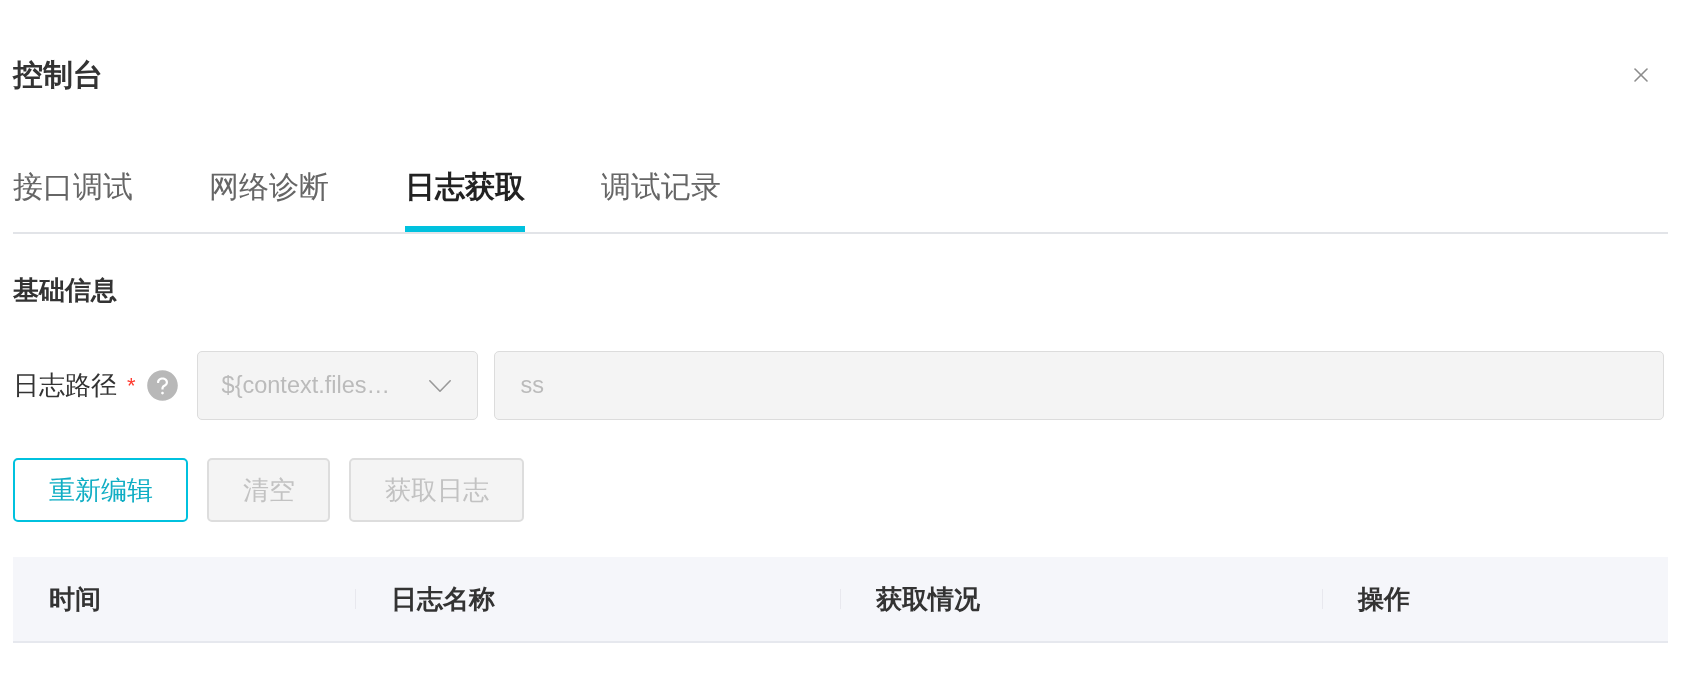  What do you see at coordinates (661, 191) in the screenshot?
I see `tab: 调试记录` at bounding box center [661, 191].